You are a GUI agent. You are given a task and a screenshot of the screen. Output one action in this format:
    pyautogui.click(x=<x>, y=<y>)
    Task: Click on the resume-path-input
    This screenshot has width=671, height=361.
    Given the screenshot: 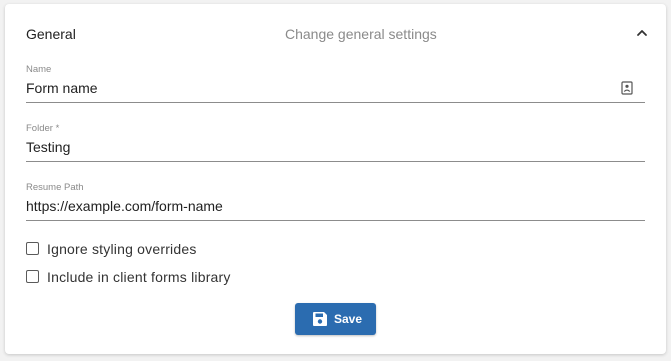 What is the action you would take?
    pyautogui.click(x=316, y=206)
    